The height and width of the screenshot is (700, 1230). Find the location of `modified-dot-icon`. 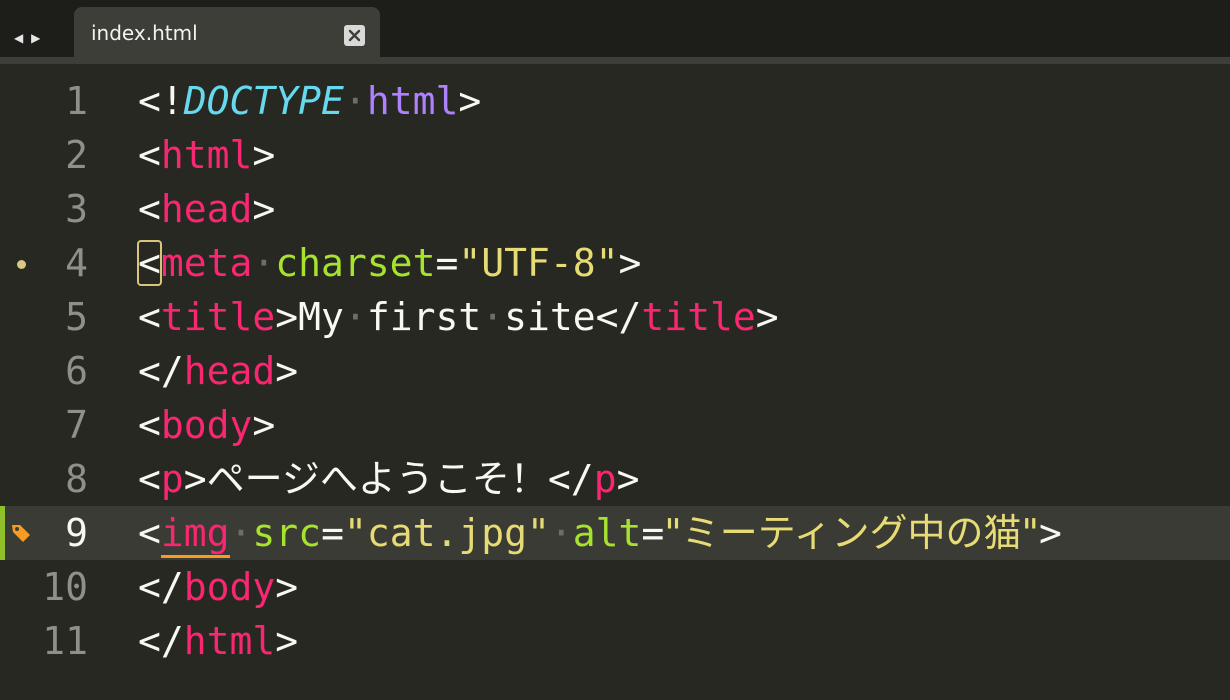

modified-dot-icon is located at coordinates (21, 264).